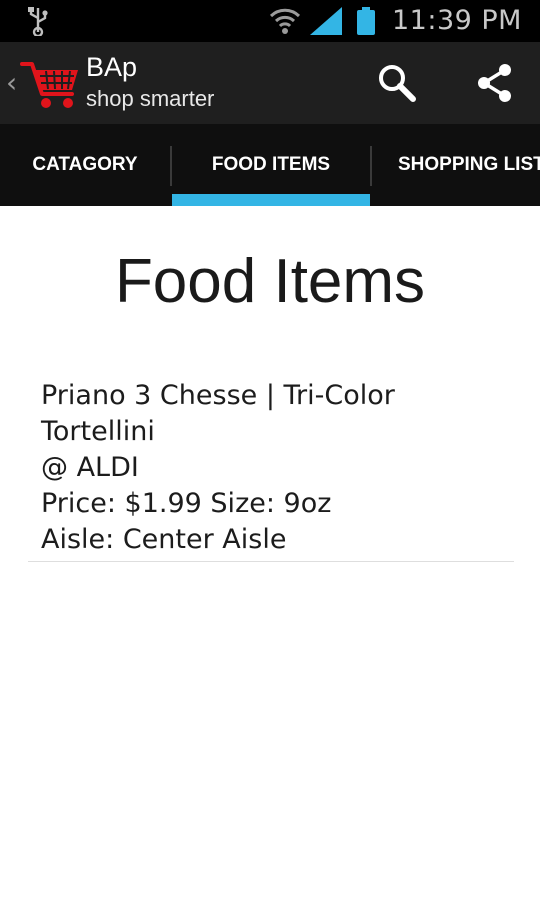 This screenshot has height=900, width=540. I want to click on food-item-name: Priano 3 Chesse | Tri-Color Tortellini, so click(218, 413).